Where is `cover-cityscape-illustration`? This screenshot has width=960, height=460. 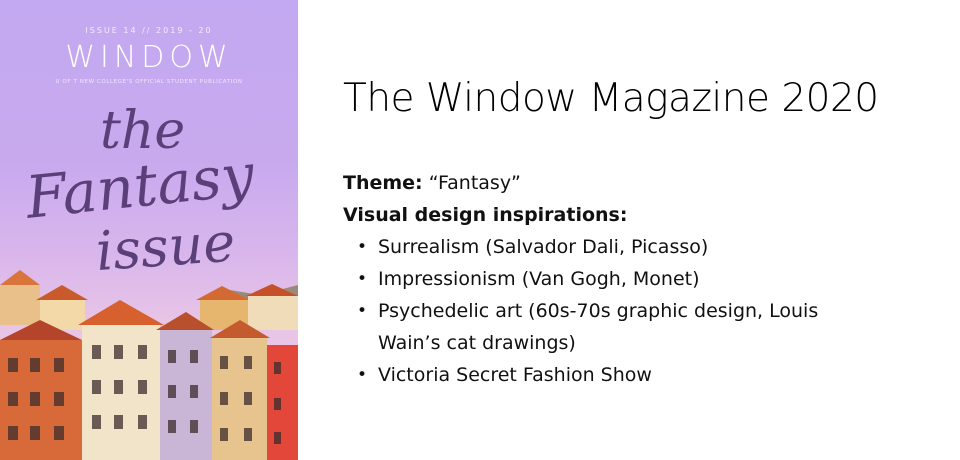 cover-cityscape-illustration is located at coordinates (149, 365).